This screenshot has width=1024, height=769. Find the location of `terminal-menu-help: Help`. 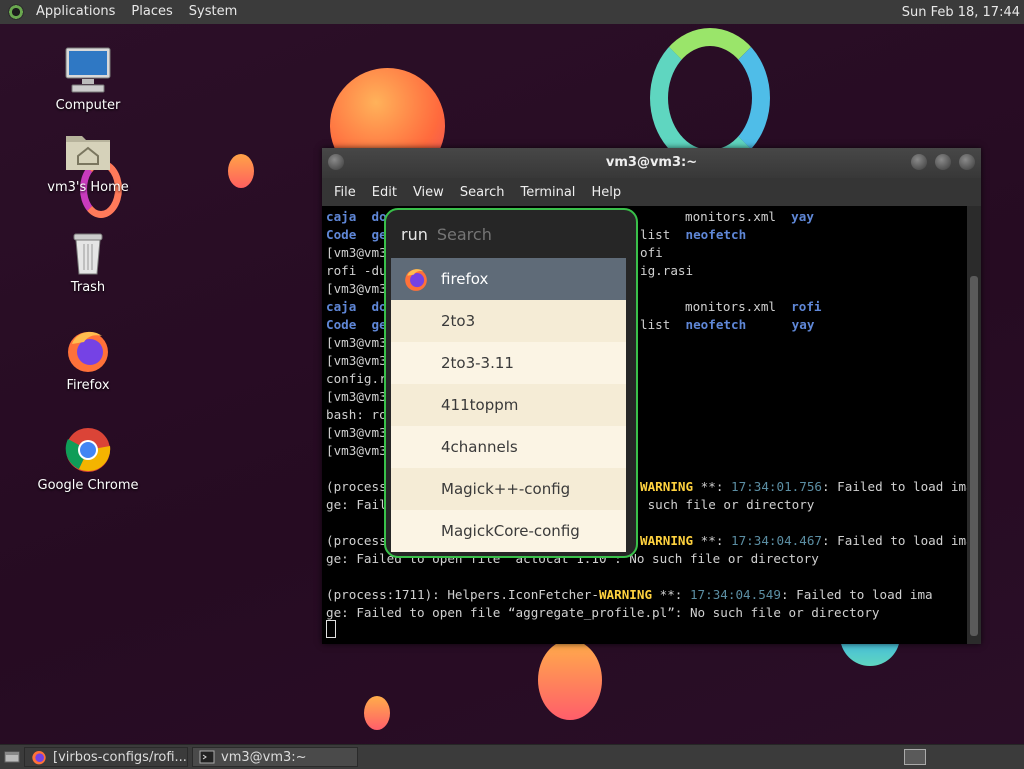

terminal-menu-help: Help is located at coordinates (606, 192).